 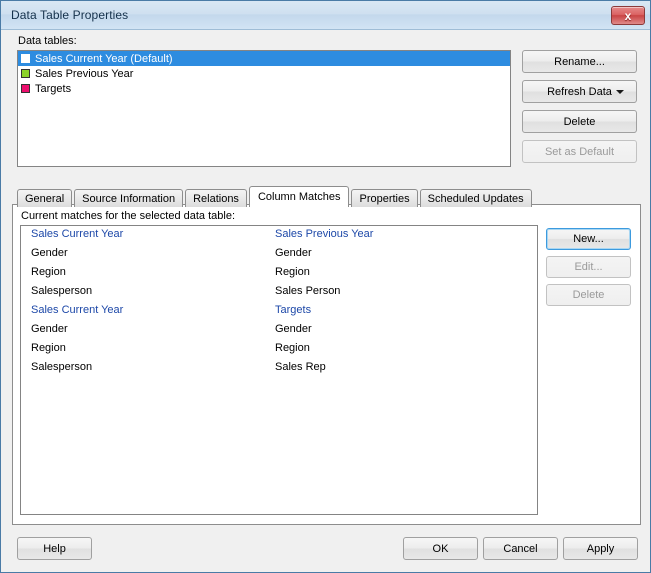 I want to click on close-glyph: x, so click(x=628, y=15).